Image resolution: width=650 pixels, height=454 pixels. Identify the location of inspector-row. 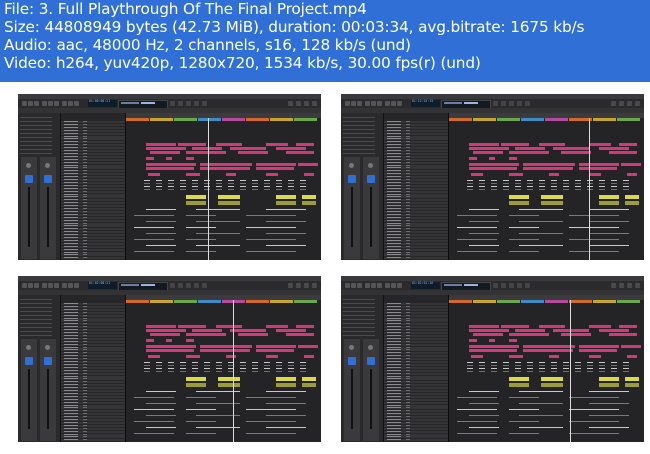
(36, 311).